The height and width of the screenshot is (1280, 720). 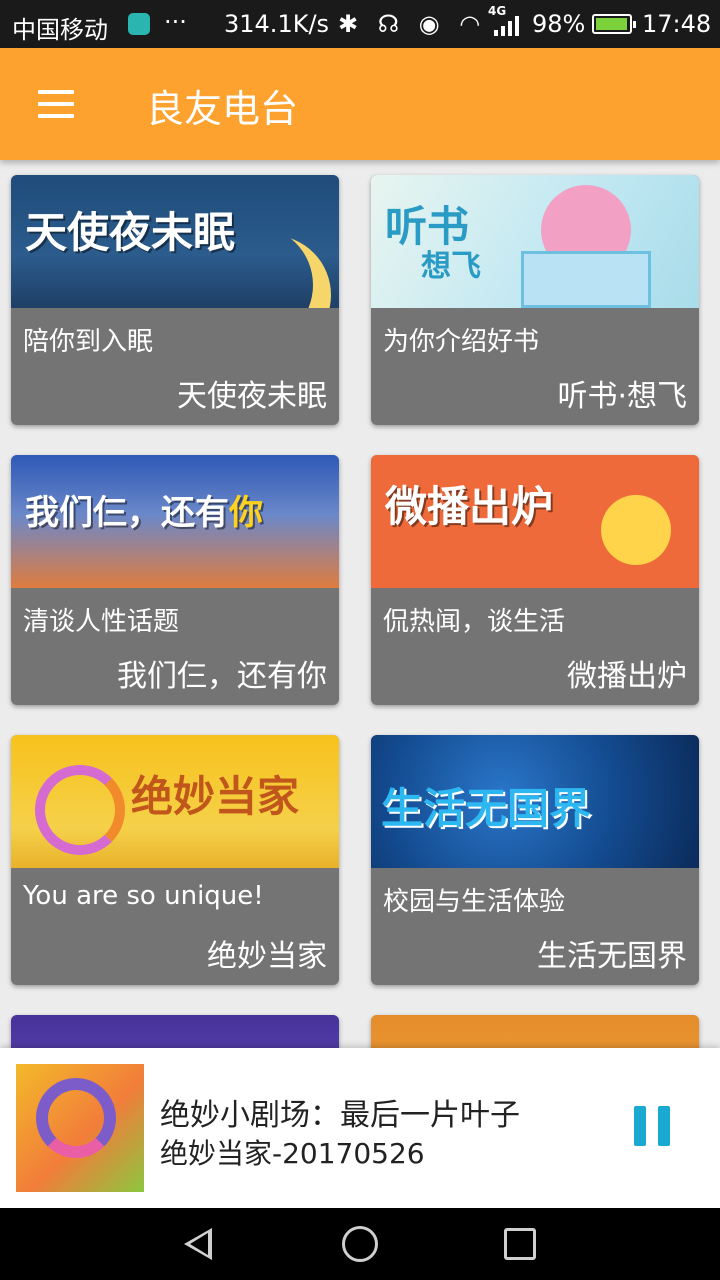 I want to click on station-banner: 天使夜未眠, so click(x=175, y=241).